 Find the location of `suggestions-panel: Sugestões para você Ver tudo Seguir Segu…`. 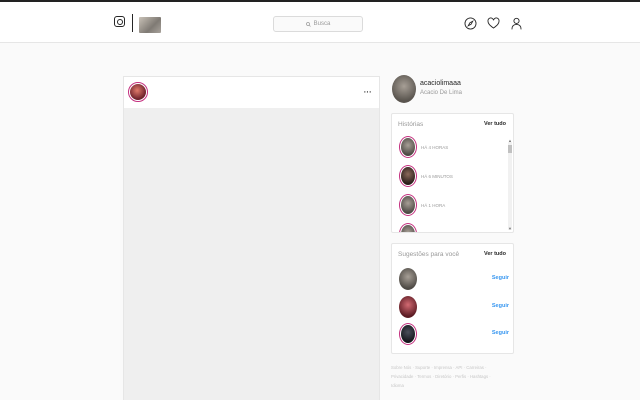

suggestions-panel: Sugestões para você Ver tudo Seguir Segu… is located at coordinates (452, 298).